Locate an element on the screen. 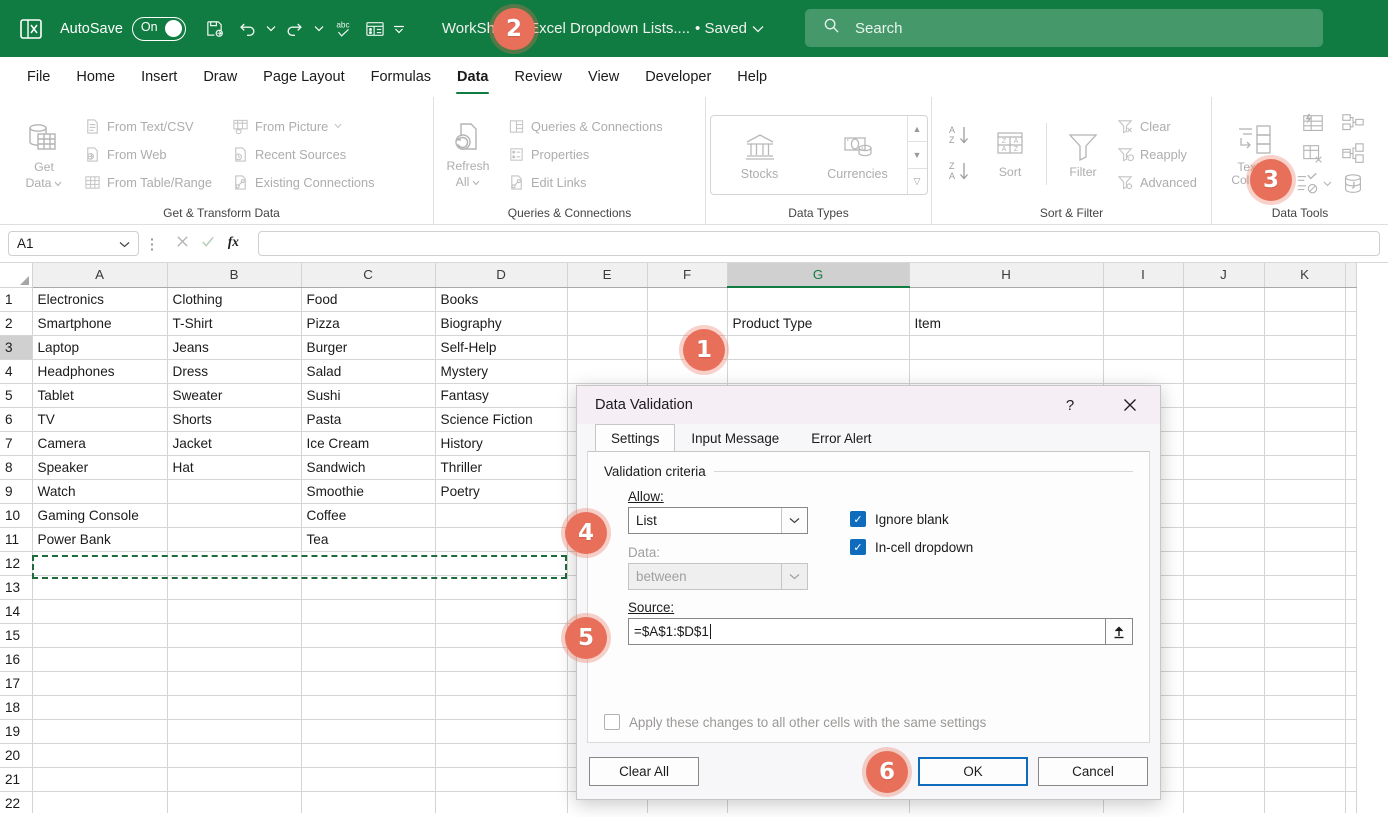 Image resolution: width=1388 pixels, height=817 pixels. column-header-c: C is located at coordinates (368, 275).